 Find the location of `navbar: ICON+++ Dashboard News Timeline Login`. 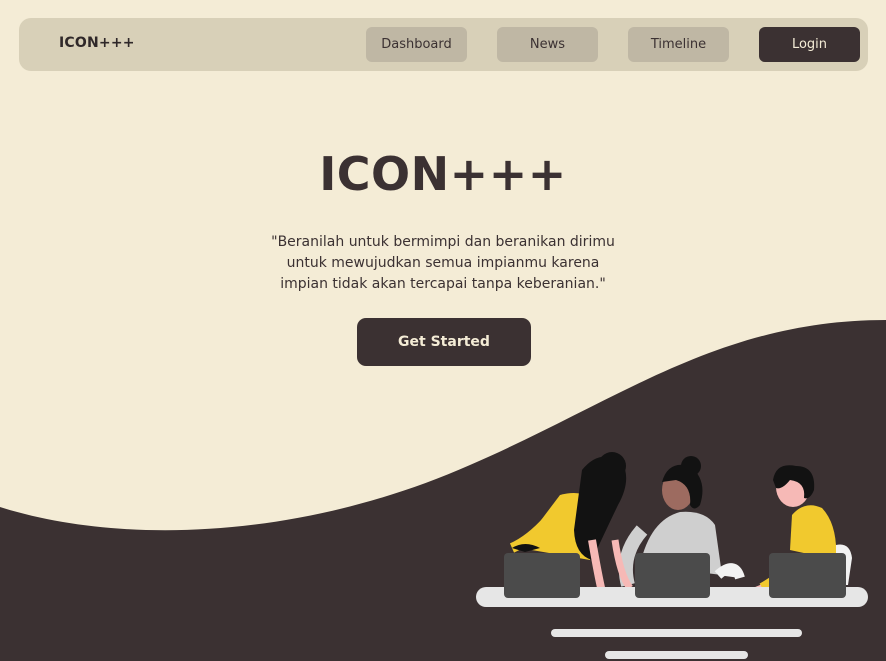

navbar: ICON+++ Dashboard News Timeline Login is located at coordinates (443, 44).